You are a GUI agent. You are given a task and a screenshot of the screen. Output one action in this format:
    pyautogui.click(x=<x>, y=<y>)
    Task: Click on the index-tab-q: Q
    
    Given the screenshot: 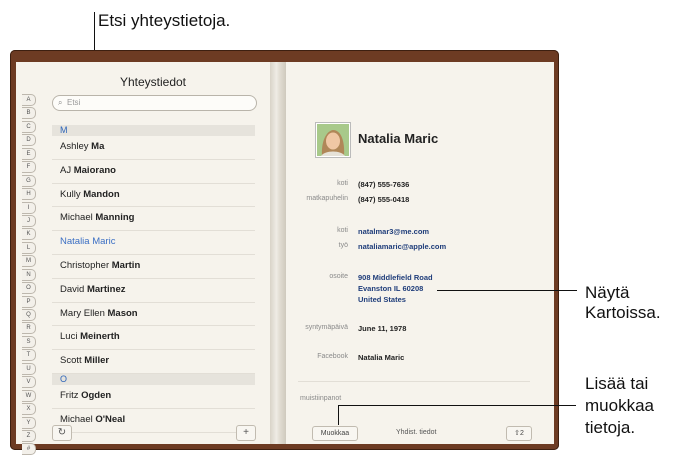 What is the action you would take?
    pyautogui.click(x=29, y=315)
    